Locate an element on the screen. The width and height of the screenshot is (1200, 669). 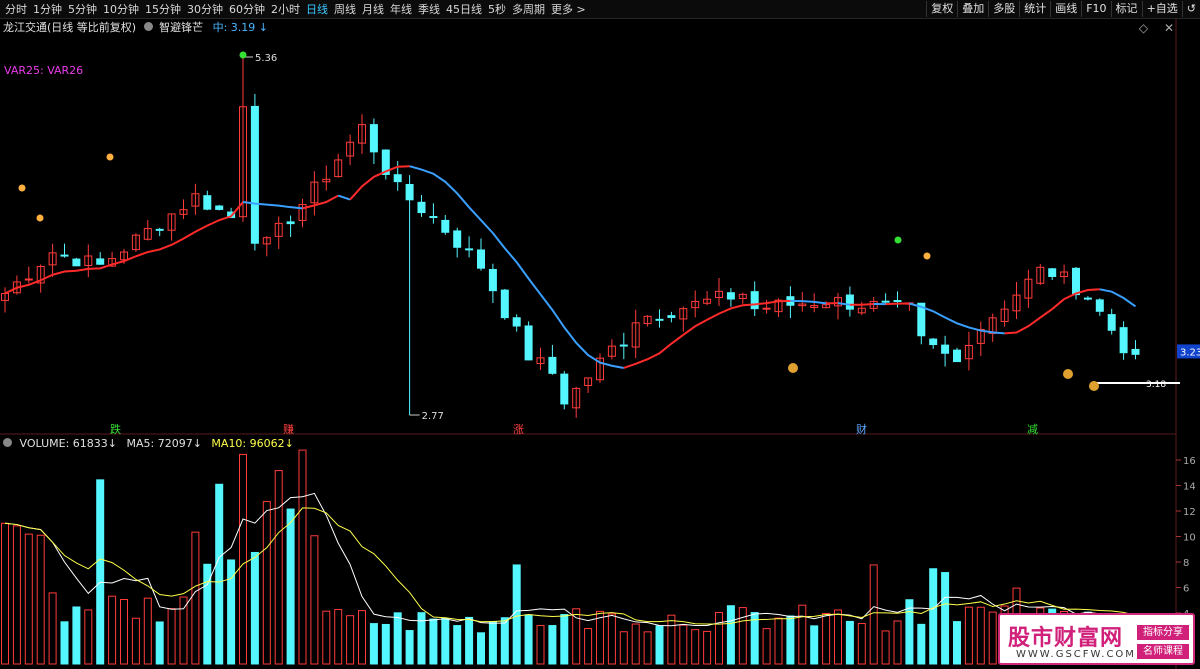
watermark-tag: 名师课程 is located at coordinates (1163, 651).